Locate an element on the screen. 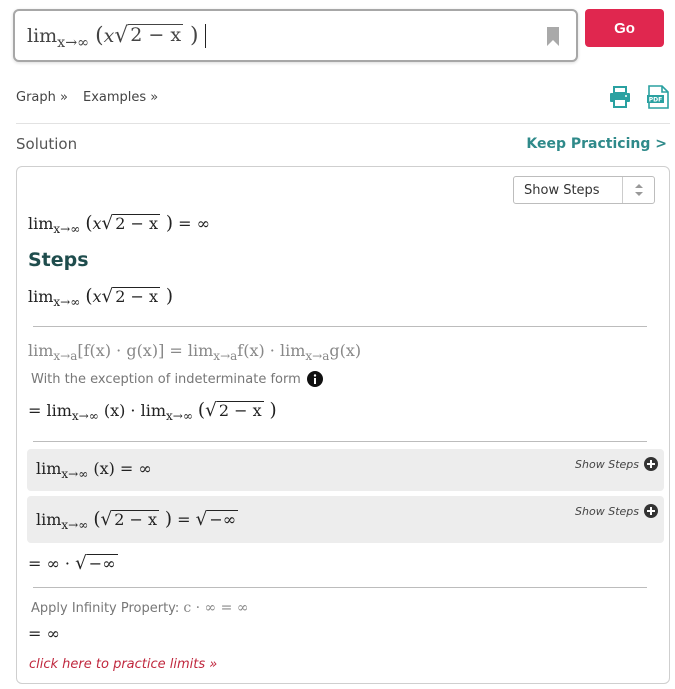  split-expression: = limx→∞ (x) · limx→∞ (√ 2 − x ) is located at coordinates (152, 412).